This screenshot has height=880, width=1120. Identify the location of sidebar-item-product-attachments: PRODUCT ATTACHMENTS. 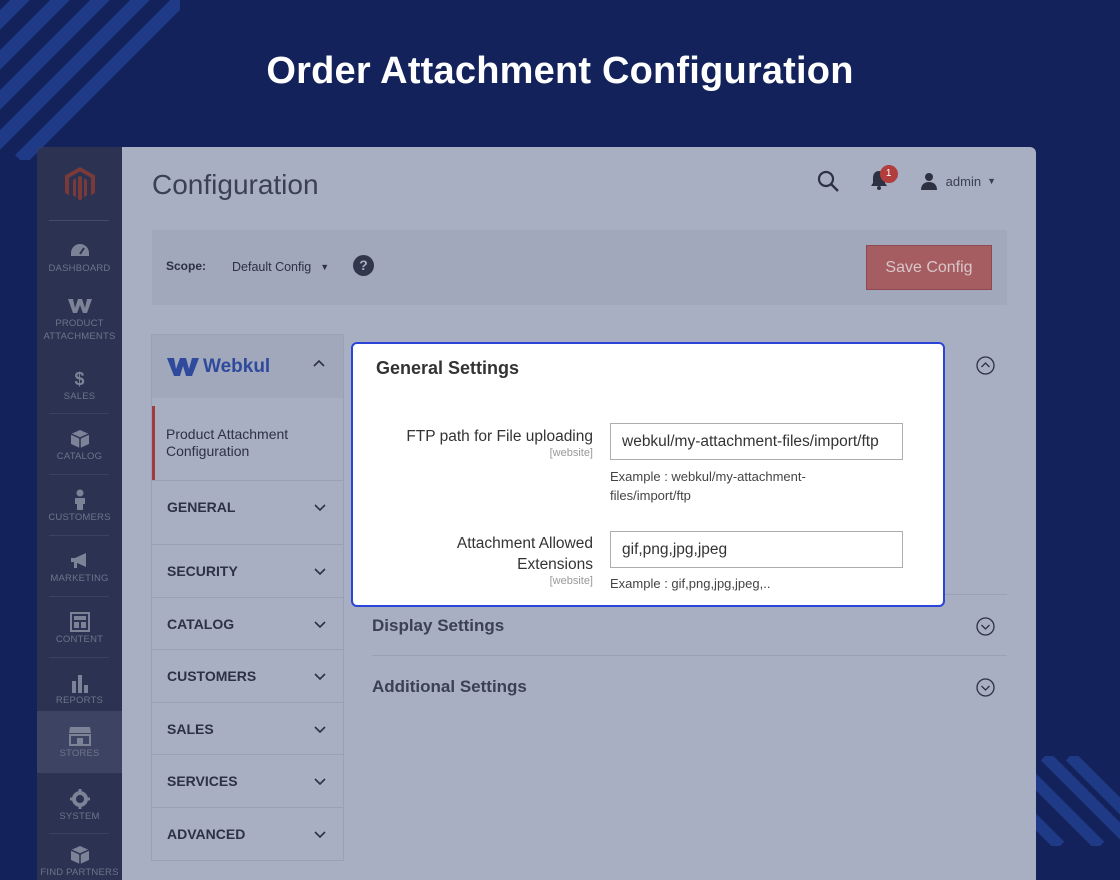
(79, 319).